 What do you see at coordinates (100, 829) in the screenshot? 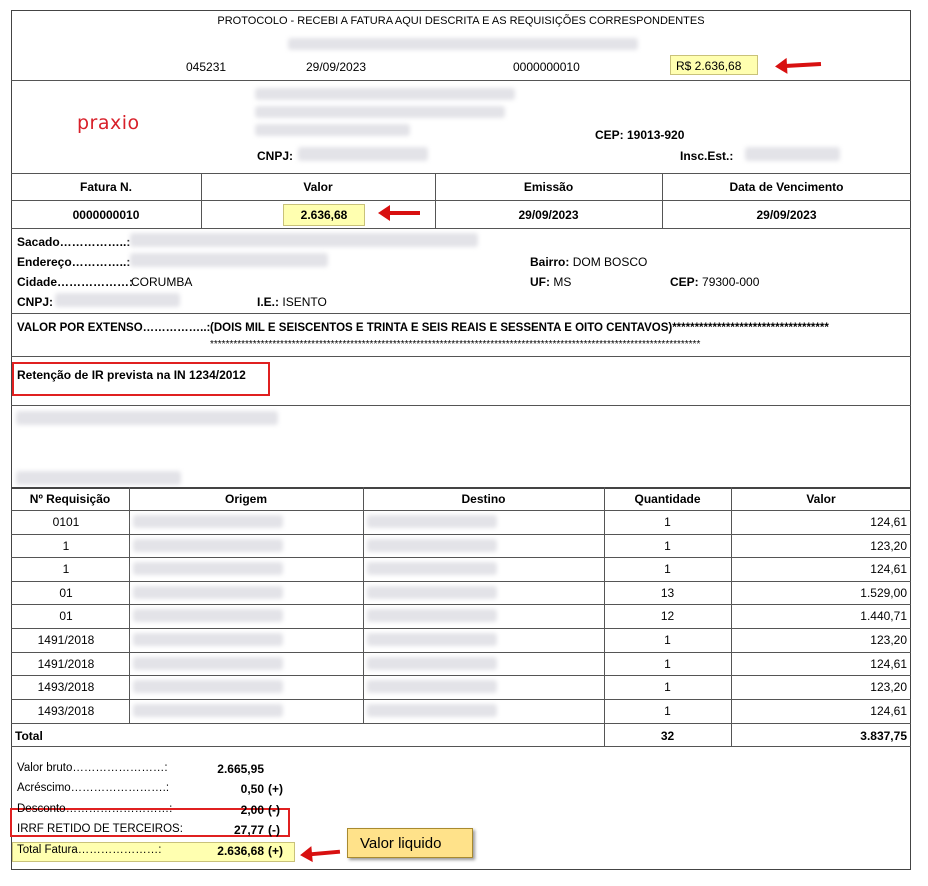
I see `summary-label: IRRF RETIDO DE TERCEIROS:` at bounding box center [100, 829].